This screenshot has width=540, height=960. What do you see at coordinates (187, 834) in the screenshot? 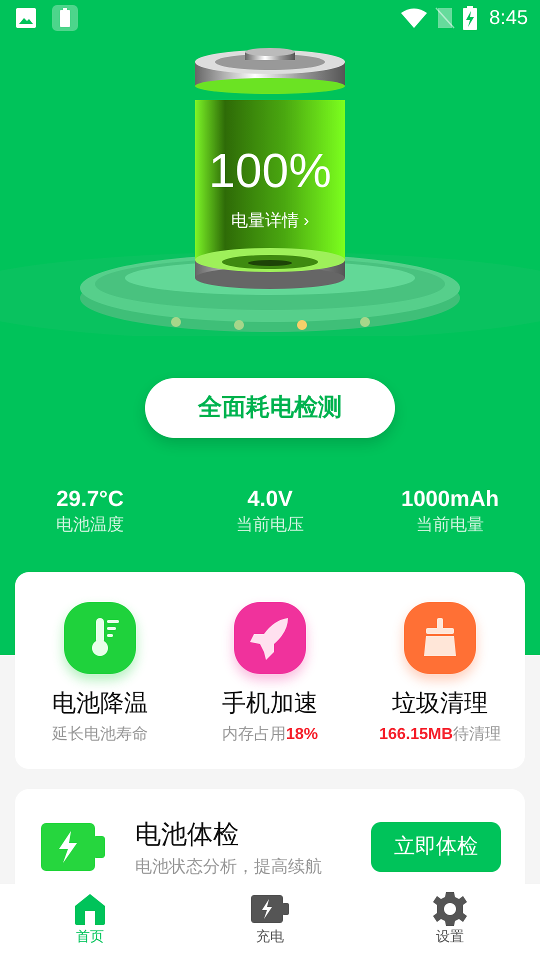
I see `checkup-title: 电池体检` at bounding box center [187, 834].